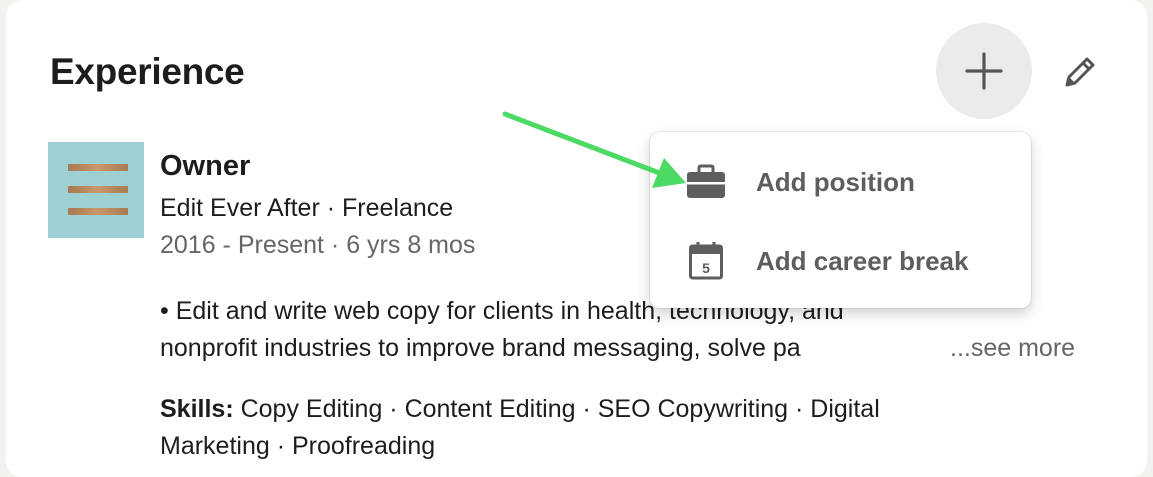  What do you see at coordinates (298, 446) in the screenshot?
I see `skills-line: Marketing · Proofreading` at bounding box center [298, 446].